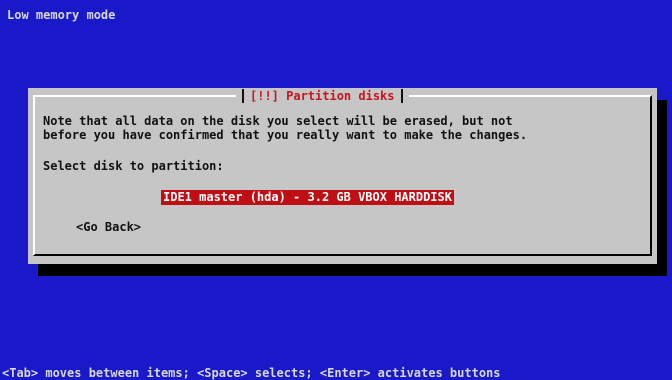  I want to click on go-back-button: <Go Back>, so click(108, 227).